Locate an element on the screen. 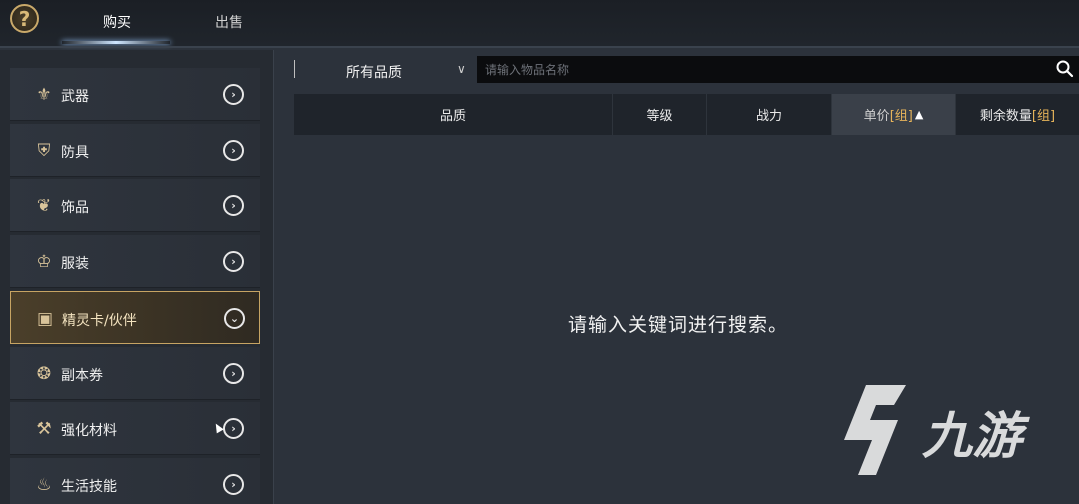 This screenshot has height=504, width=1079. quality-dropdown-label: 所有品质 is located at coordinates (374, 73).